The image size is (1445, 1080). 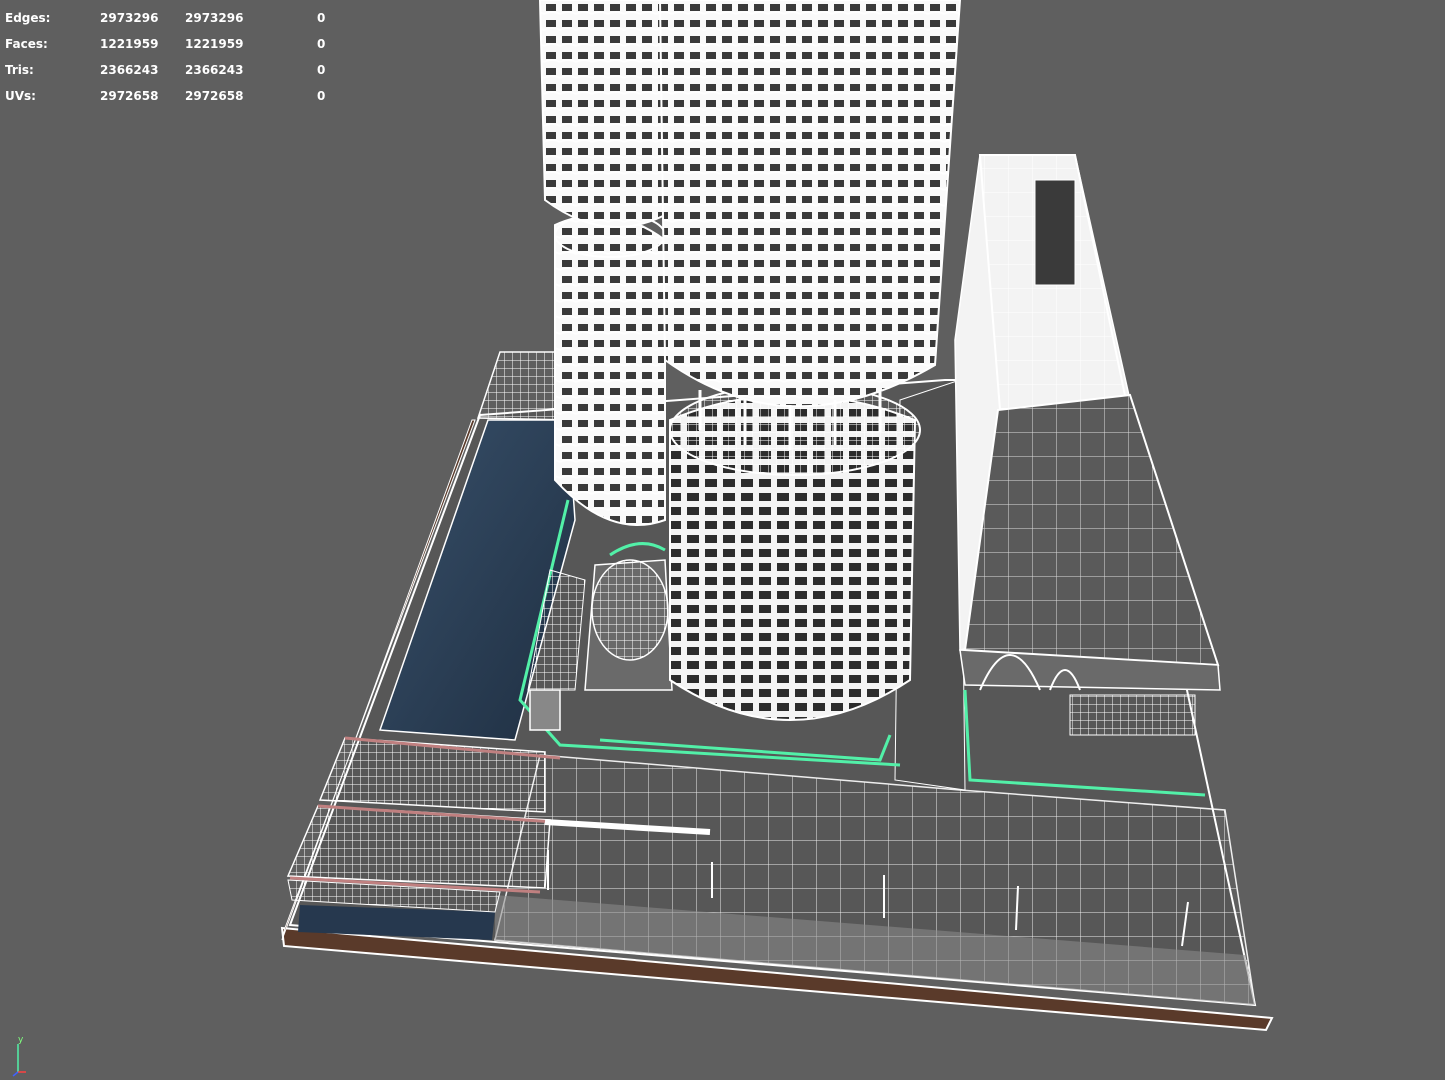 I want to click on stats-row-edges: Edges: 2973296 2973296 0, so click(x=175, y=24).